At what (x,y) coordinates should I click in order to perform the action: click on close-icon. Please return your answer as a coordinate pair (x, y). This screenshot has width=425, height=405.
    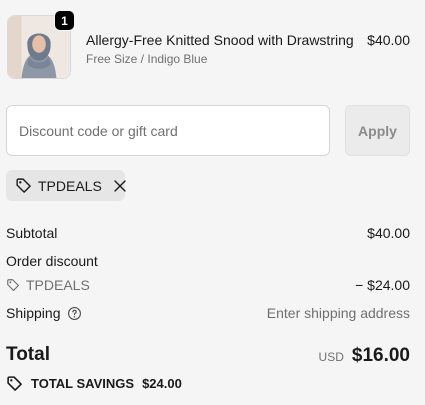
    Looking at the image, I should click on (120, 186).